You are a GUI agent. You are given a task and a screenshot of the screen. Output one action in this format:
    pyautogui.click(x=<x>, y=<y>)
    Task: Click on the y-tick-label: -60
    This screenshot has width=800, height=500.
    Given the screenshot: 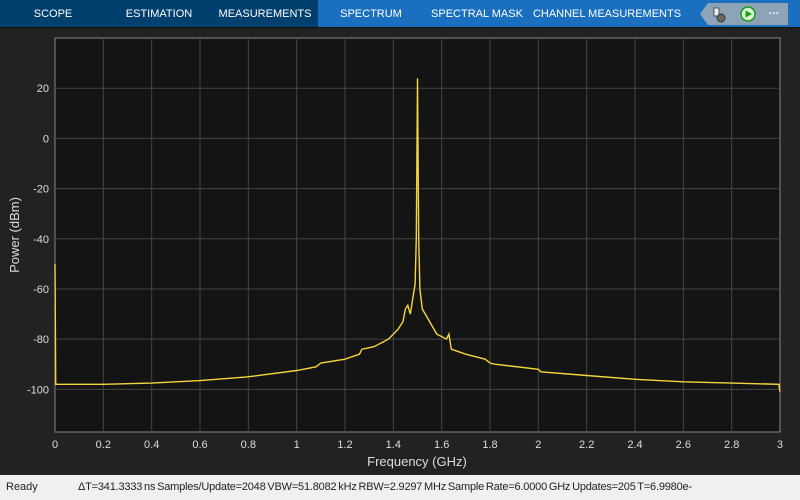 What is the action you would take?
    pyautogui.click(x=41, y=290)
    